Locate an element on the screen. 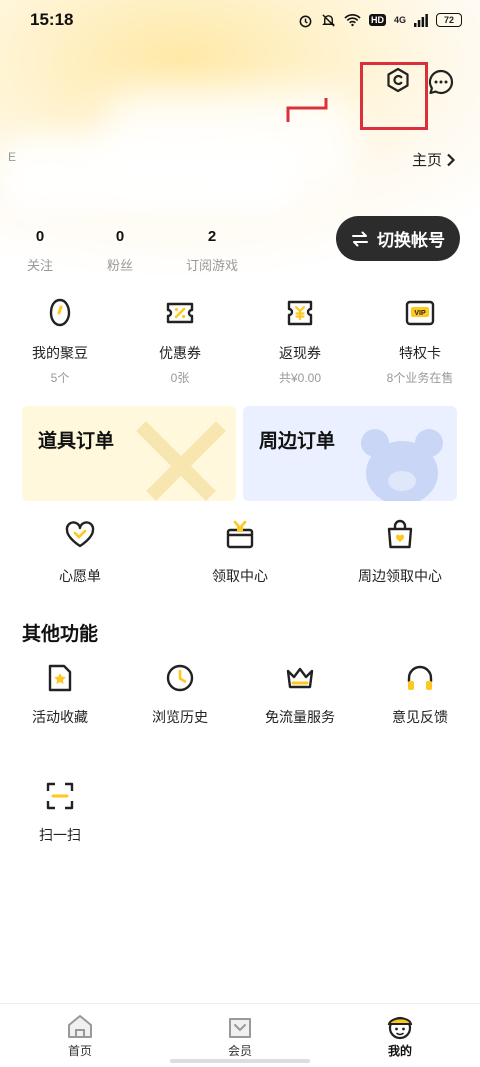 This screenshot has width=480, height=1067. wallet-sub: 0张 is located at coordinates (180, 378).